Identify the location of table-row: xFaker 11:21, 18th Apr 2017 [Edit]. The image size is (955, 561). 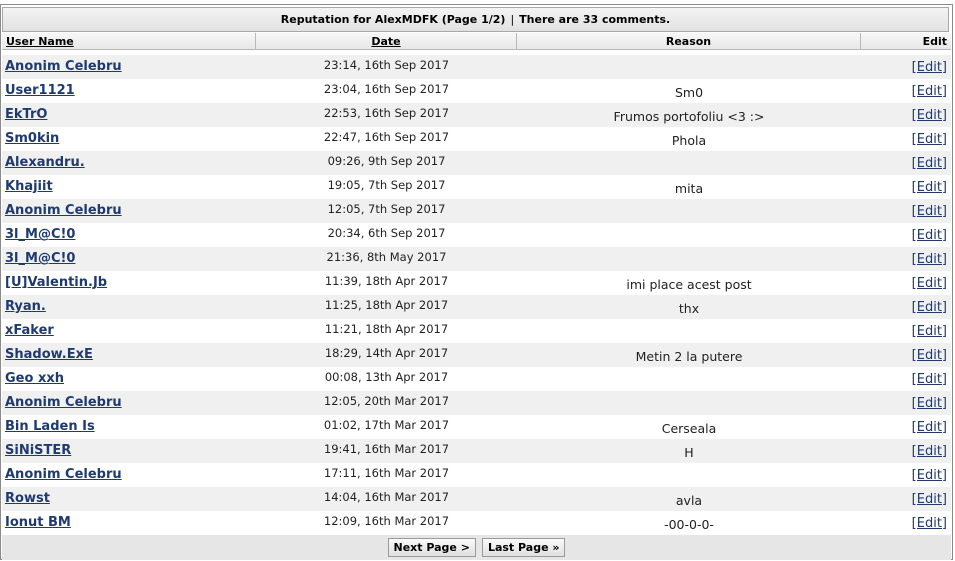
(476, 331).